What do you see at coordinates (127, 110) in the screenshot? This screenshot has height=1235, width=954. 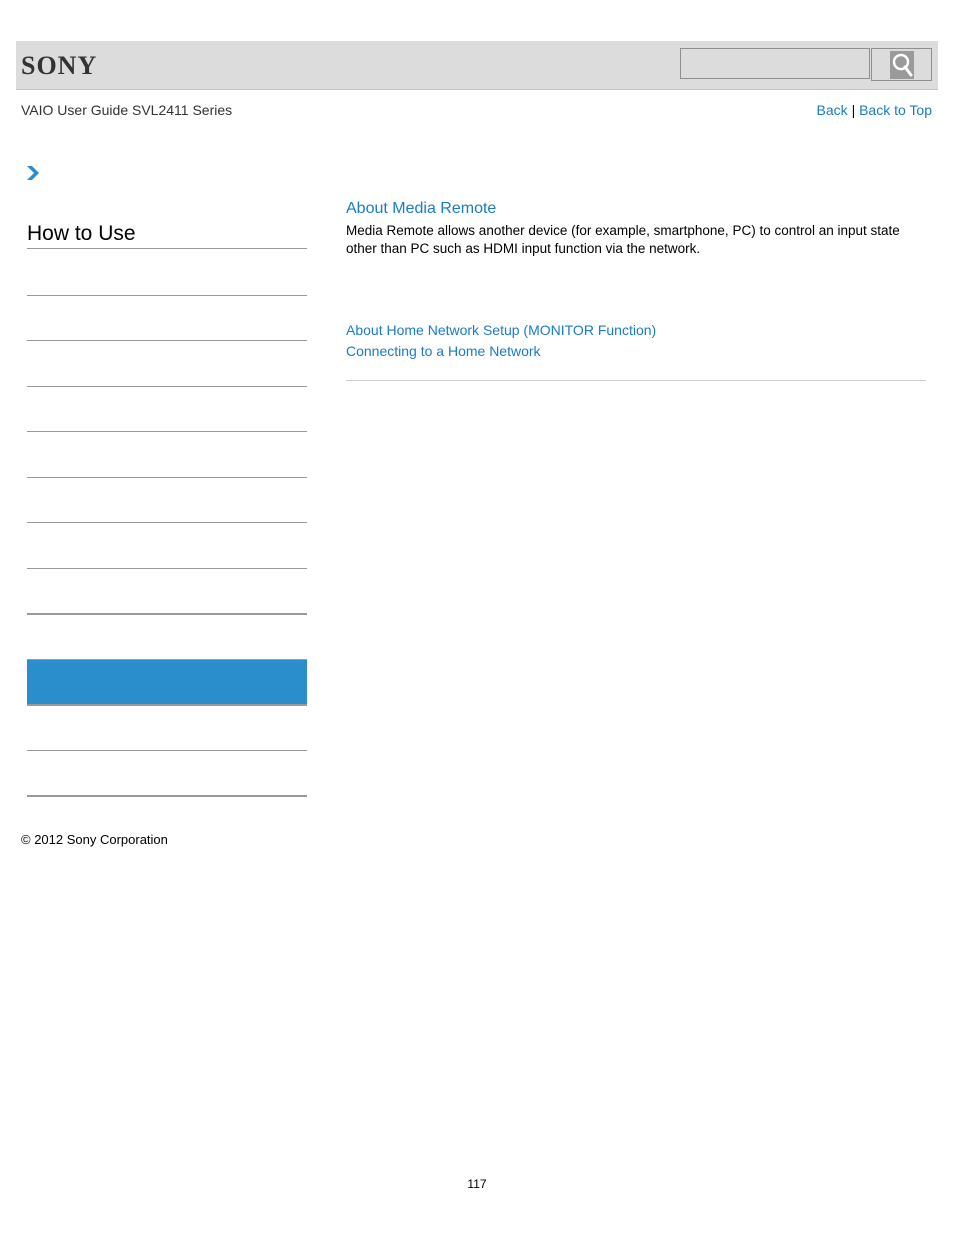 I see `guide-title: VAIO User Guide SVL2411 Series` at bounding box center [127, 110].